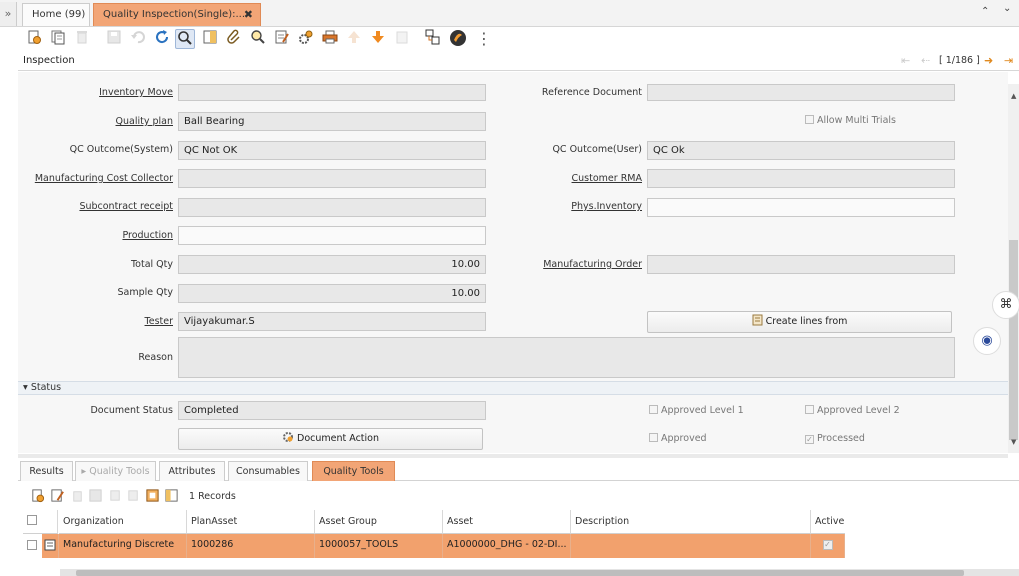 The image size is (1019, 576). I want to click on panel-splitter, so click(513, 456).